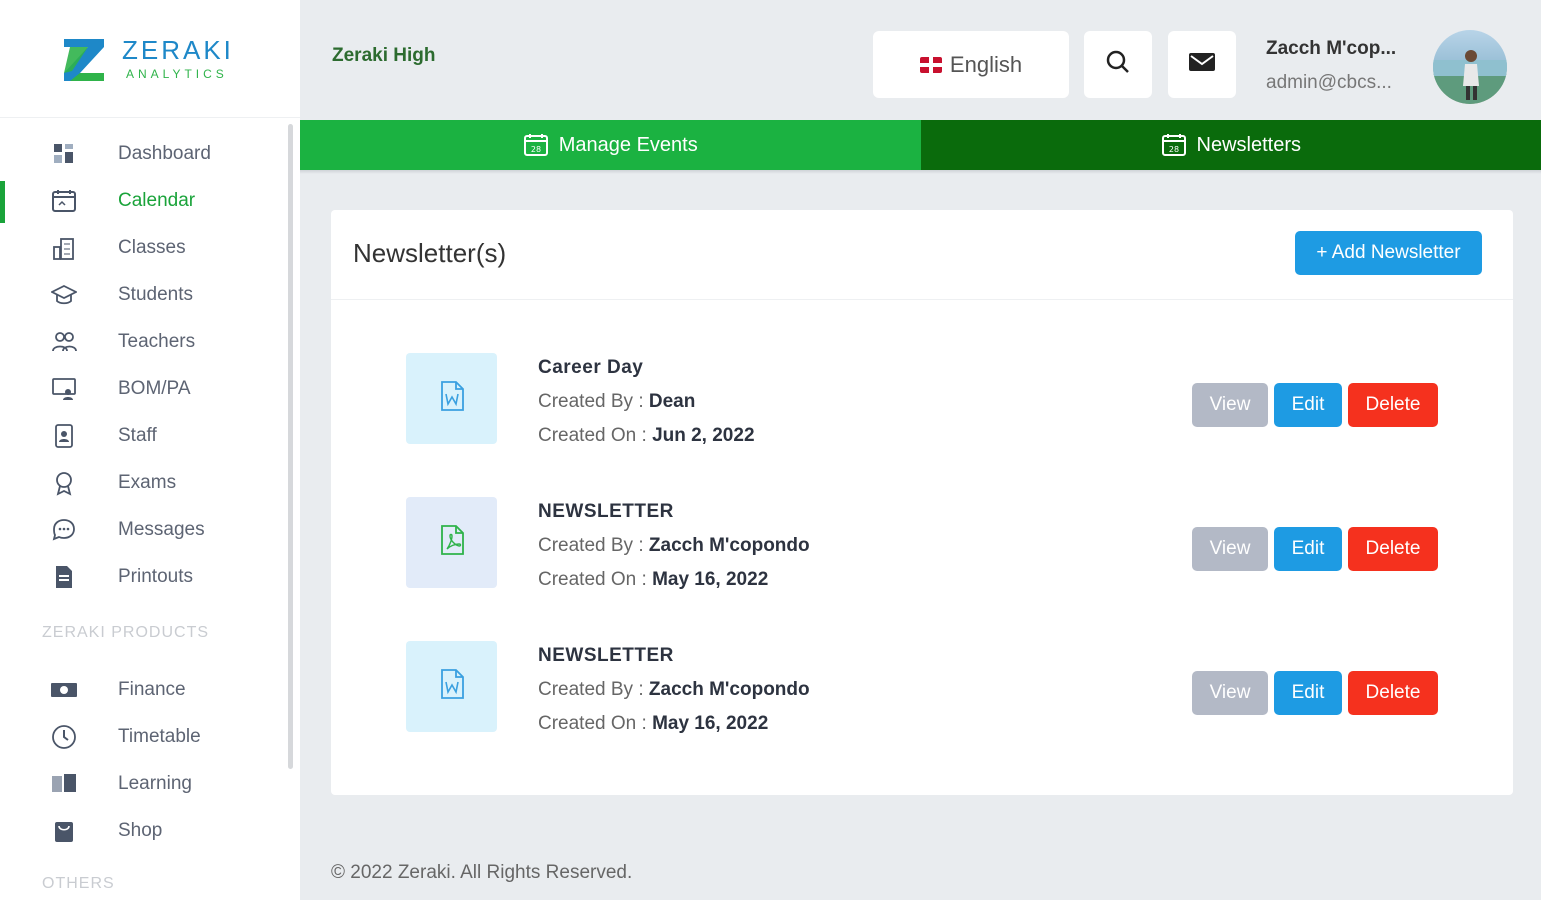 This screenshot has height=900, width=1541. Describe the element at coordinates (1470, 67) in the screenshot. I see `avatar` at that location.